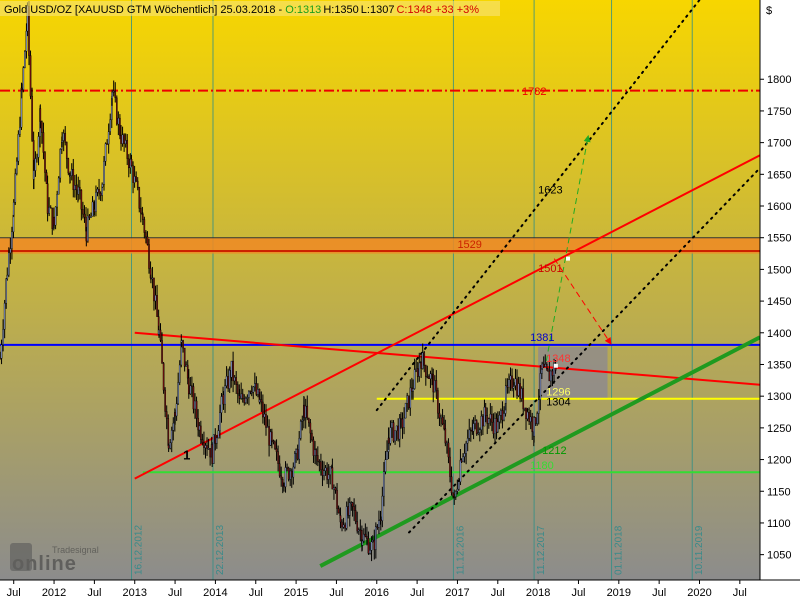 The height and width of the screenshot is (600, 800). What do you see at coordinates (296, 593) in the screenshot?
I see `x-tick-label: 2015` at bounding box center [296, 593].